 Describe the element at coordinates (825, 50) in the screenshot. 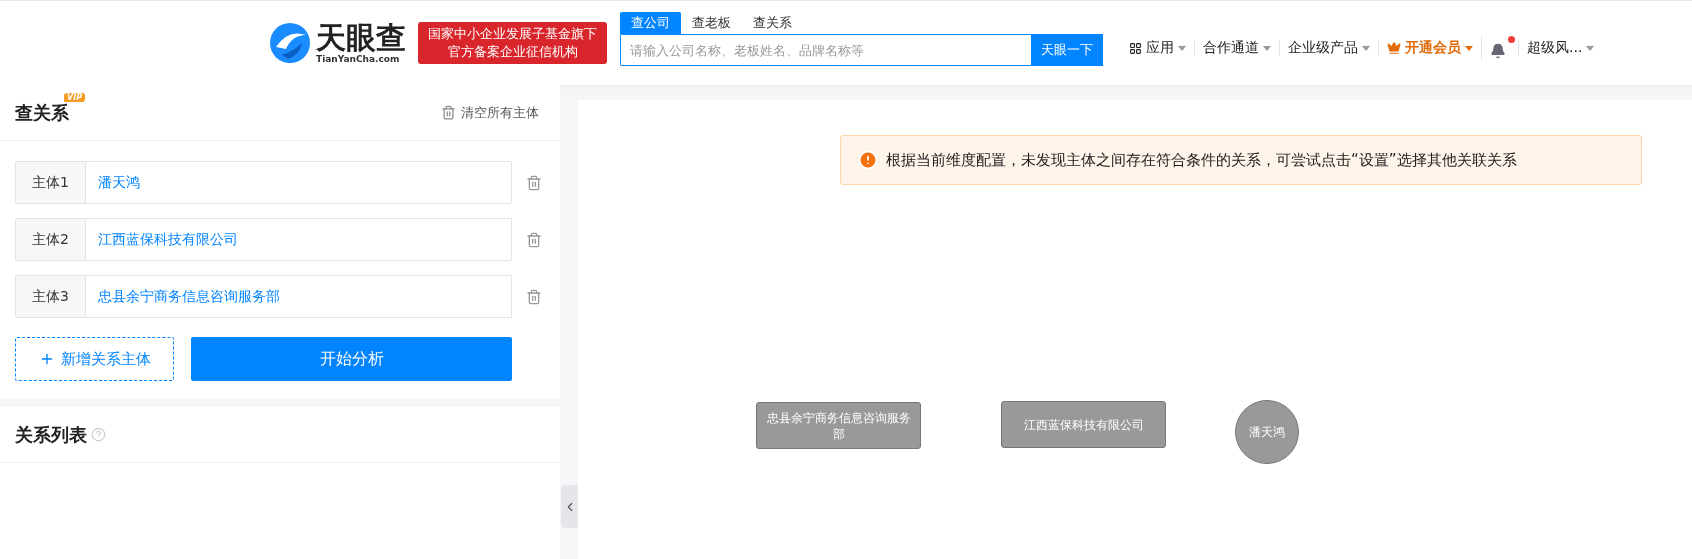

I see `search-field: 请输入公司名称、老板姓名、品牌名称等` at that location.